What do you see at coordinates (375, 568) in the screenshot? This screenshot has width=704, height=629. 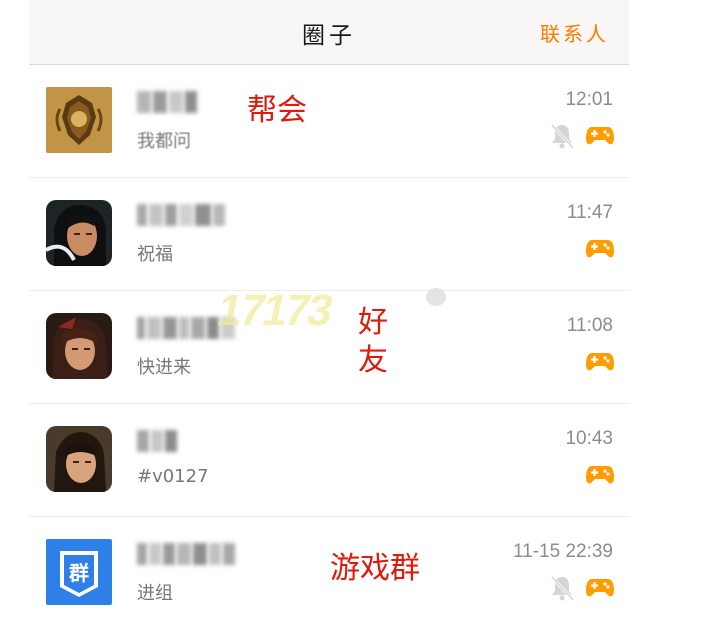 I see `annotation-group: 游戏群` at bounding box center [375, 568].